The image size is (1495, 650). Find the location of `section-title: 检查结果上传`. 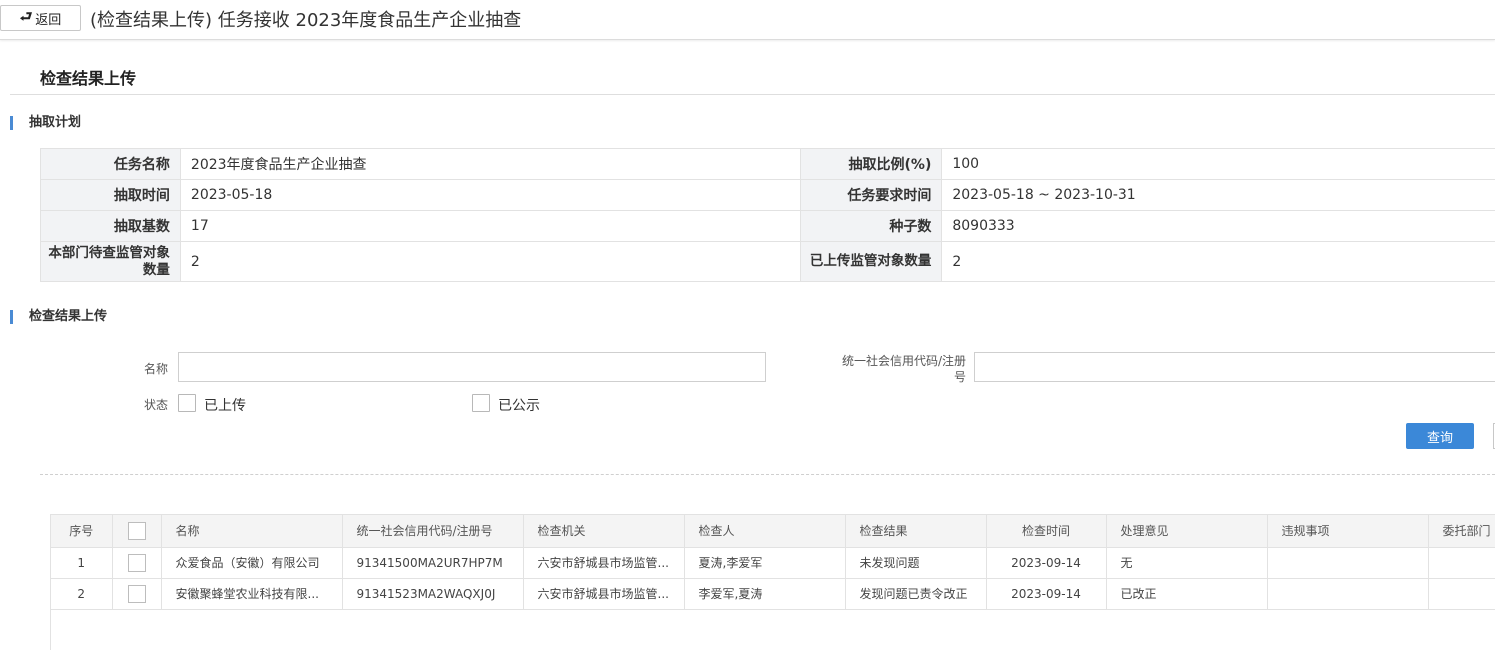

section-title: 检查结果上传 is located at coordinates (88, 78).